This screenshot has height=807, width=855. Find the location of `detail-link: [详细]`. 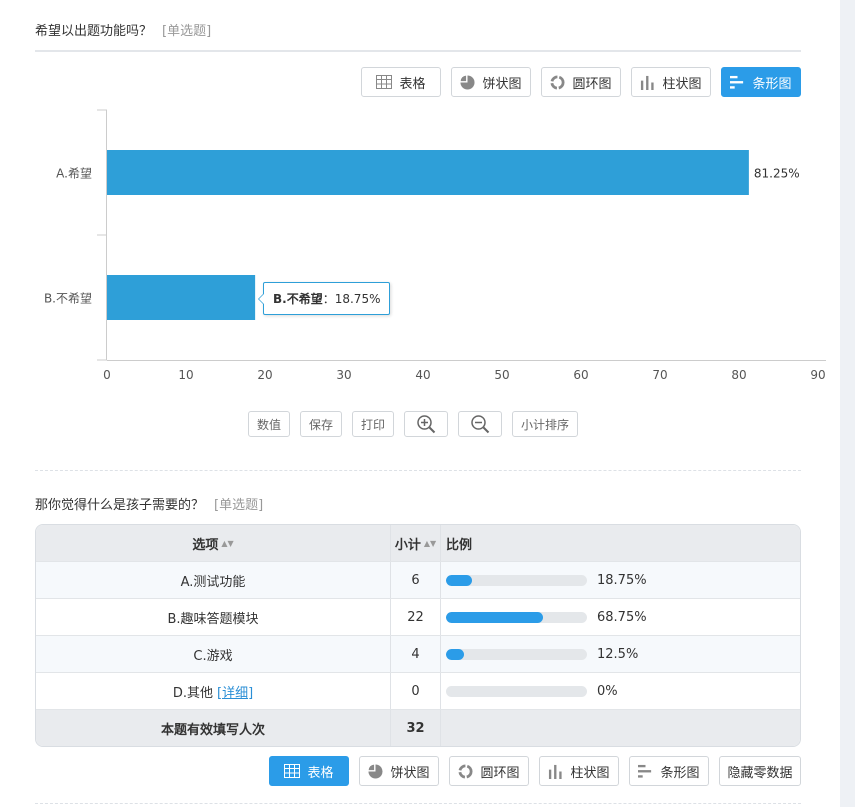

detail-link: [详细] is located at coordinates (235, 691).